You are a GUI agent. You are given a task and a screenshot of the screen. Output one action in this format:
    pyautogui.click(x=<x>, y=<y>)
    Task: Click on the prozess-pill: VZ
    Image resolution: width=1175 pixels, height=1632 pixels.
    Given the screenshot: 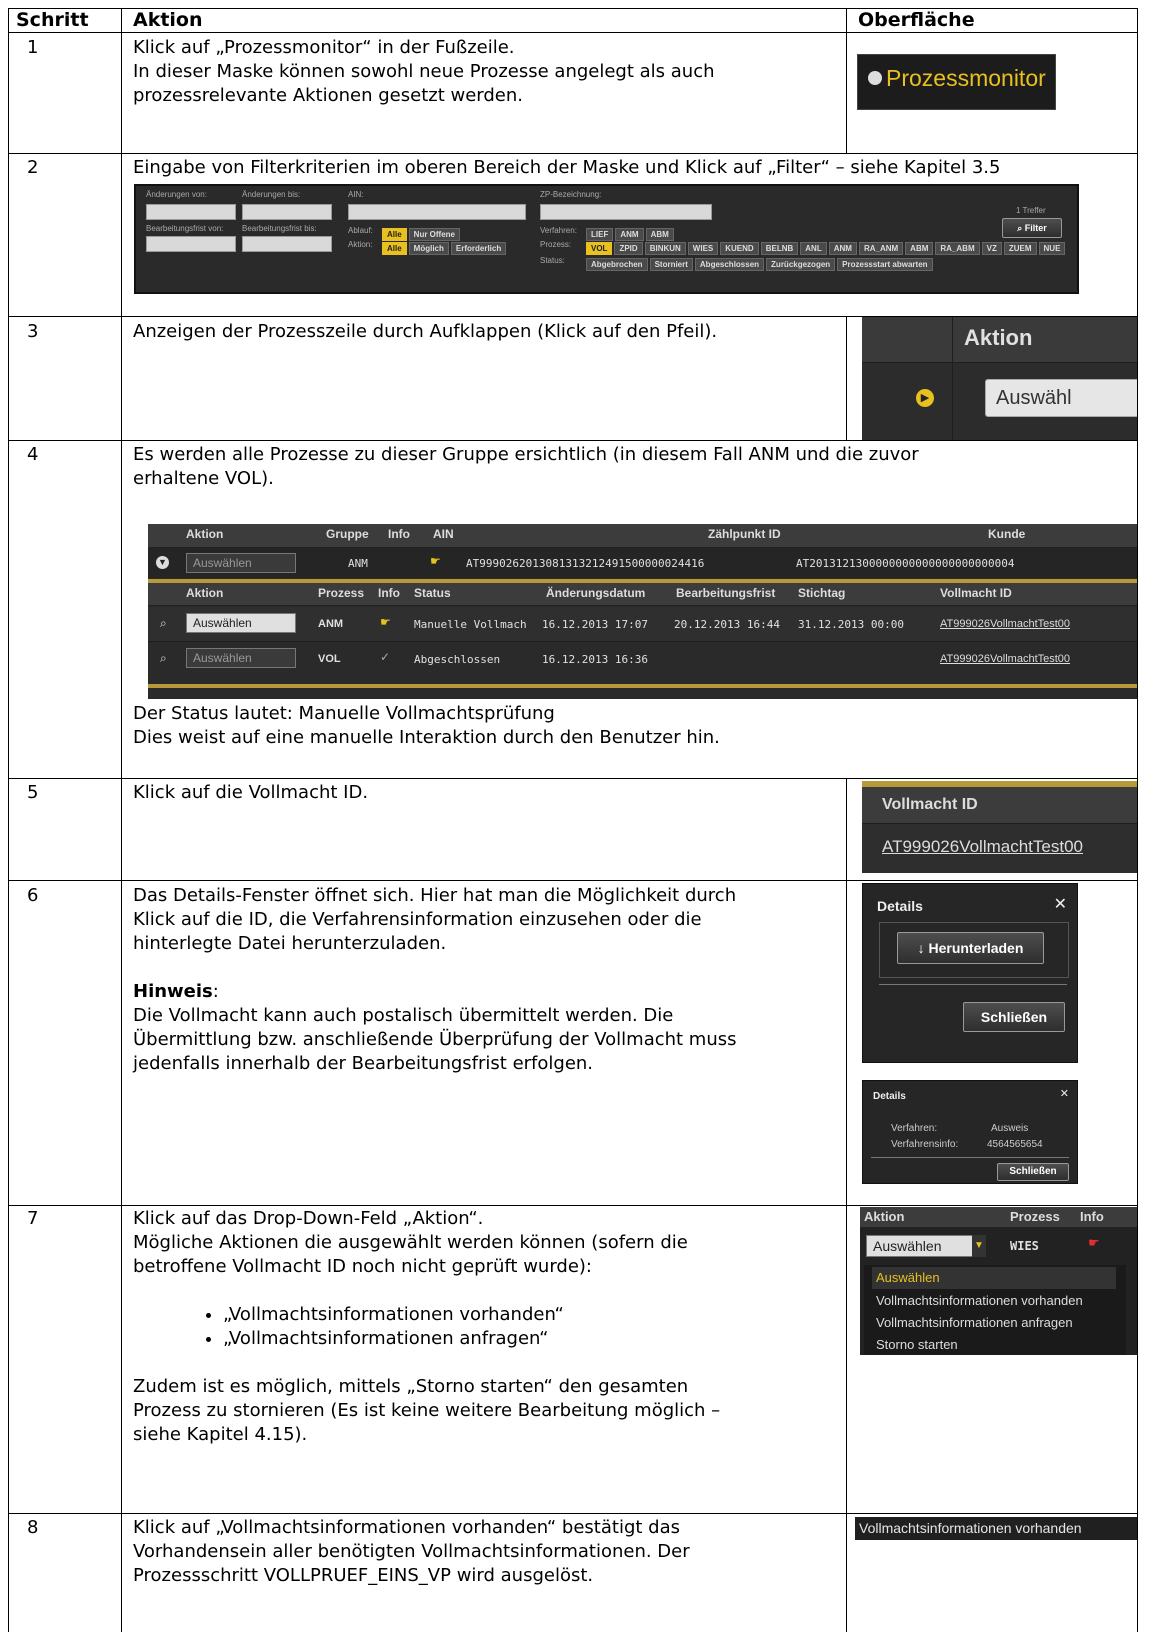 What is the action you would take?
    pyautogui.click(x=991, y=248)
    